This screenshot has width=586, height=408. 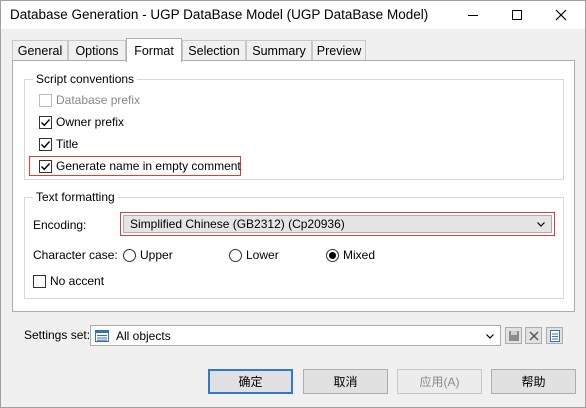 I want to click on close-button, so click(x=561, y=15).